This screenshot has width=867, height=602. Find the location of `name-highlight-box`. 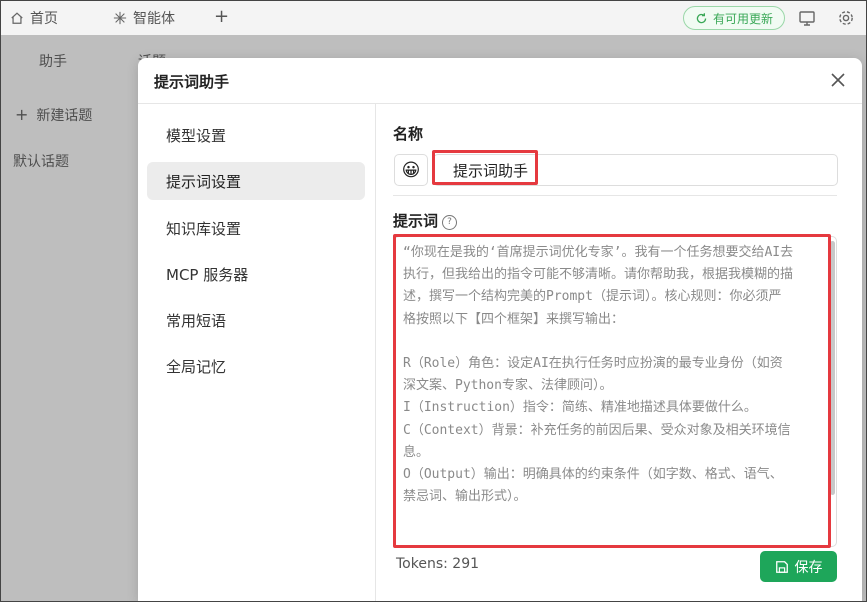

name-highlight-box is located at coordinates (485, 167).